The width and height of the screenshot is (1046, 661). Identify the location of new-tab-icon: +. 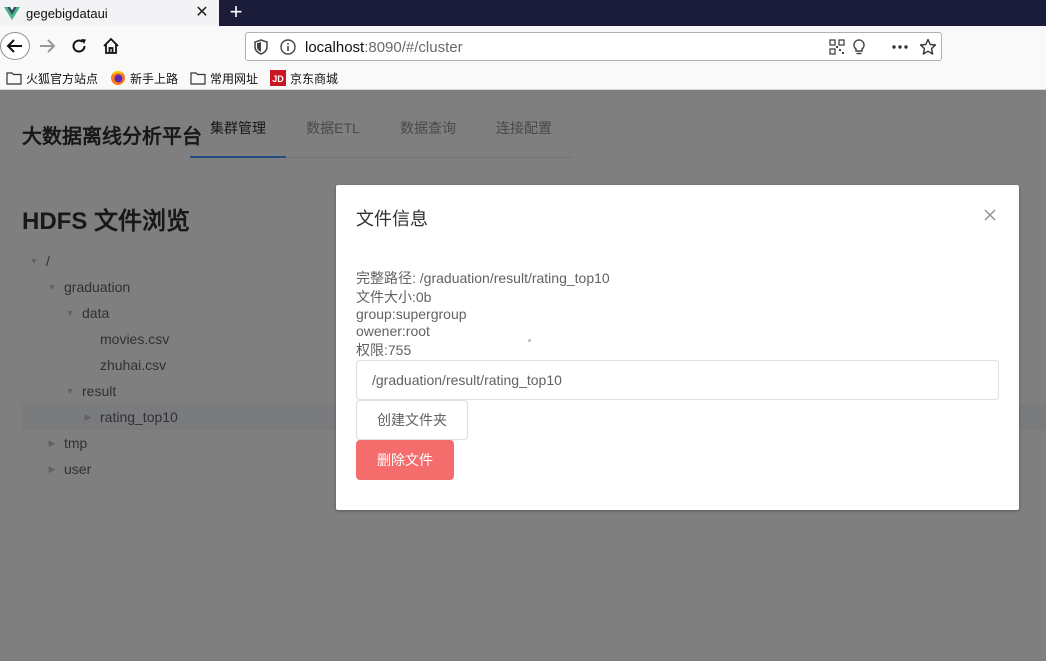
(236, 12).